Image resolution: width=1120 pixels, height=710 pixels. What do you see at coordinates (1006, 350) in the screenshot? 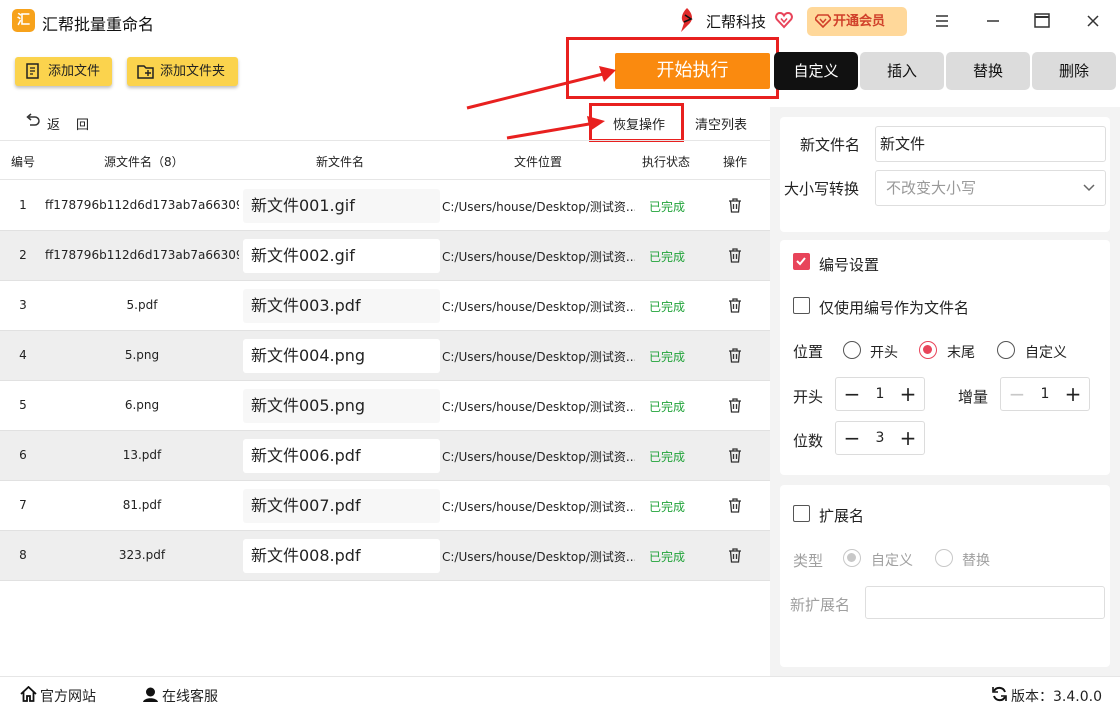
I see `position-custom-radio` at bounding box center [1006, 350].